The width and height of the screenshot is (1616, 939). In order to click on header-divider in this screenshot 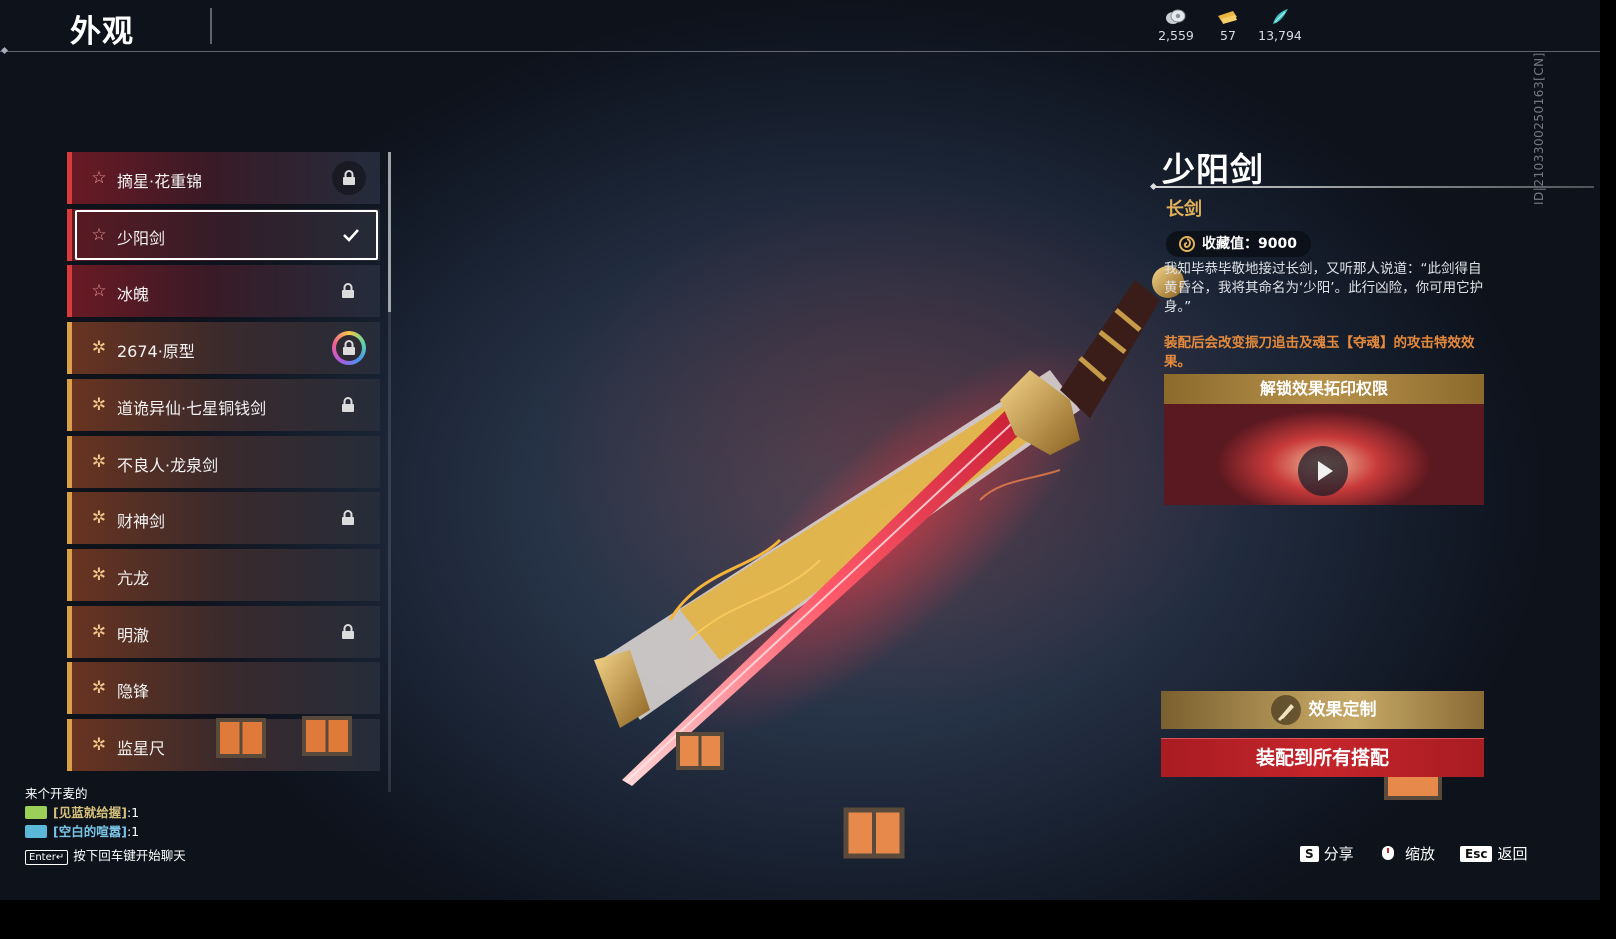, I will do `click(800, 51)`.